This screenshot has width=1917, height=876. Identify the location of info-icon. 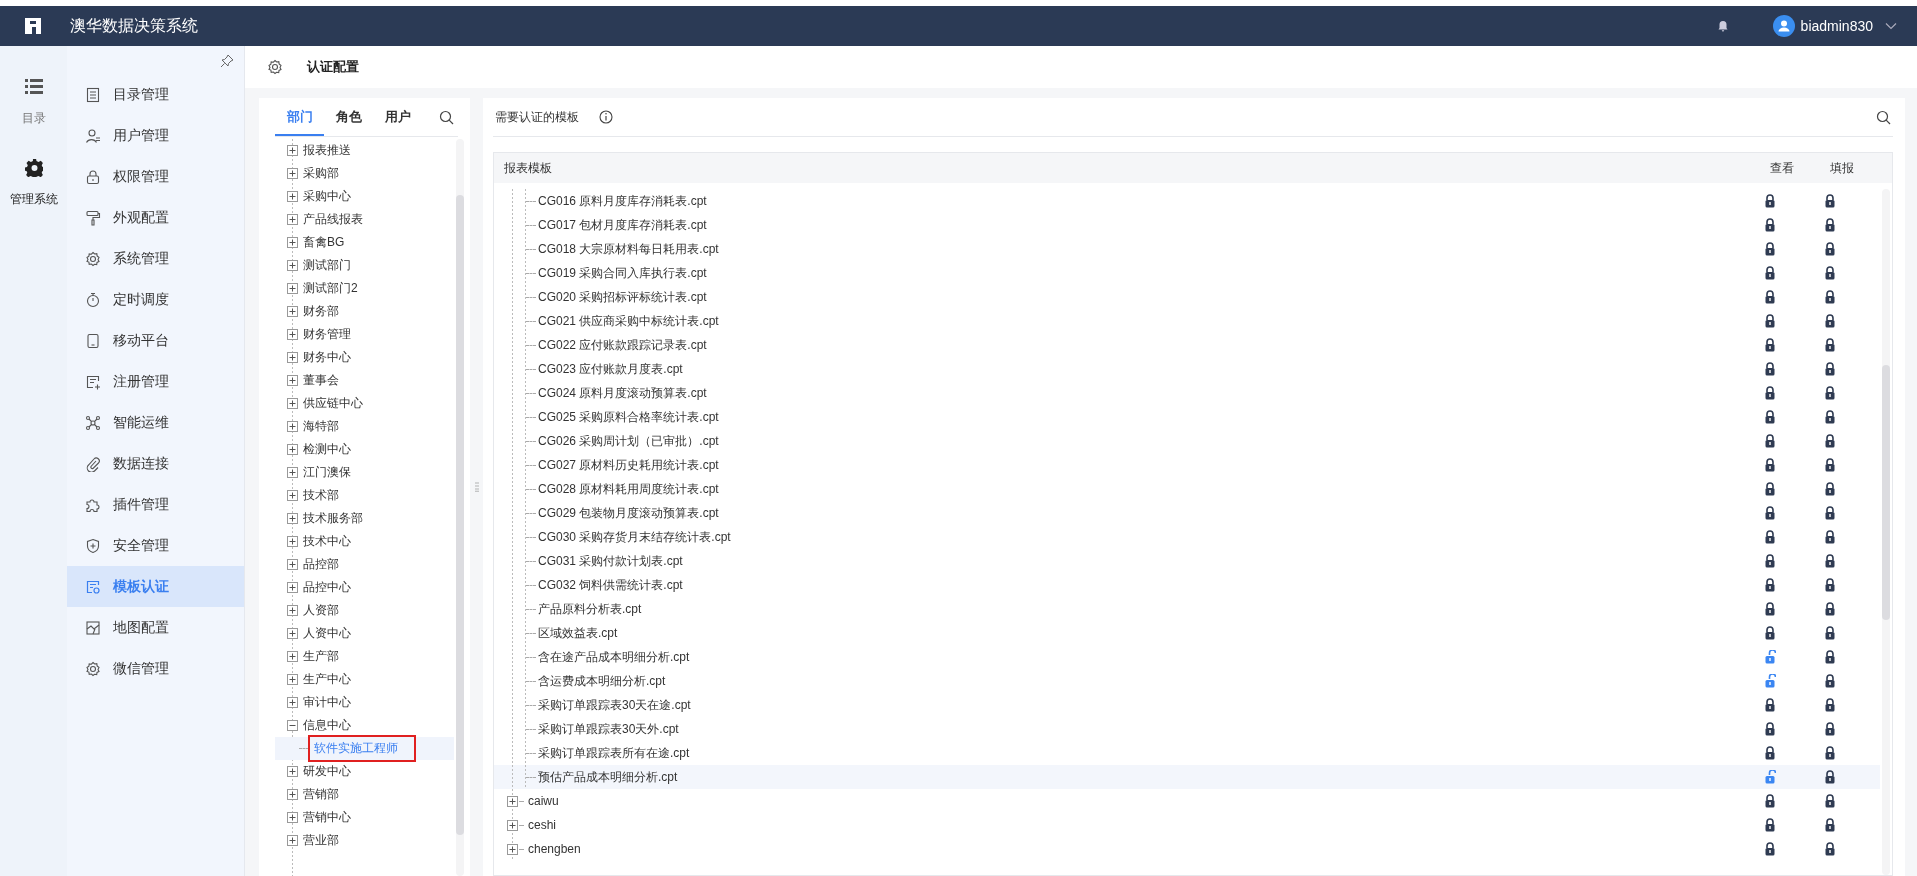
(606, 117).